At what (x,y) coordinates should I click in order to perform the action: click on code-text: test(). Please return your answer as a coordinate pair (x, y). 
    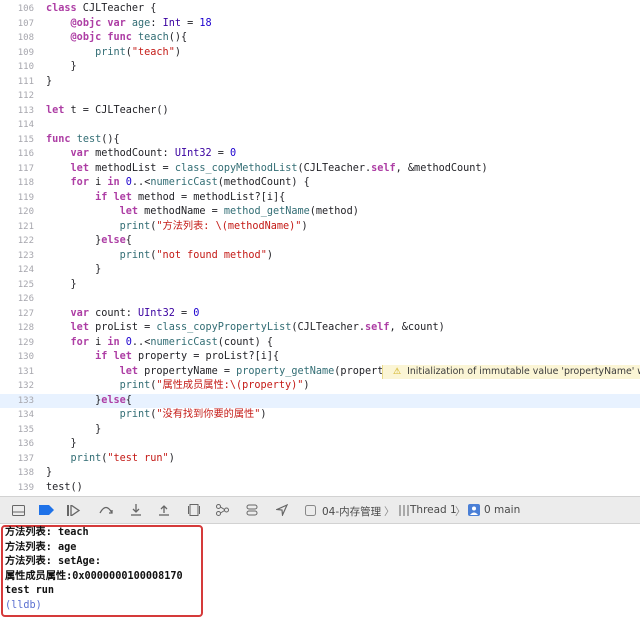
    Looking at the image, I should click on (64, 488).